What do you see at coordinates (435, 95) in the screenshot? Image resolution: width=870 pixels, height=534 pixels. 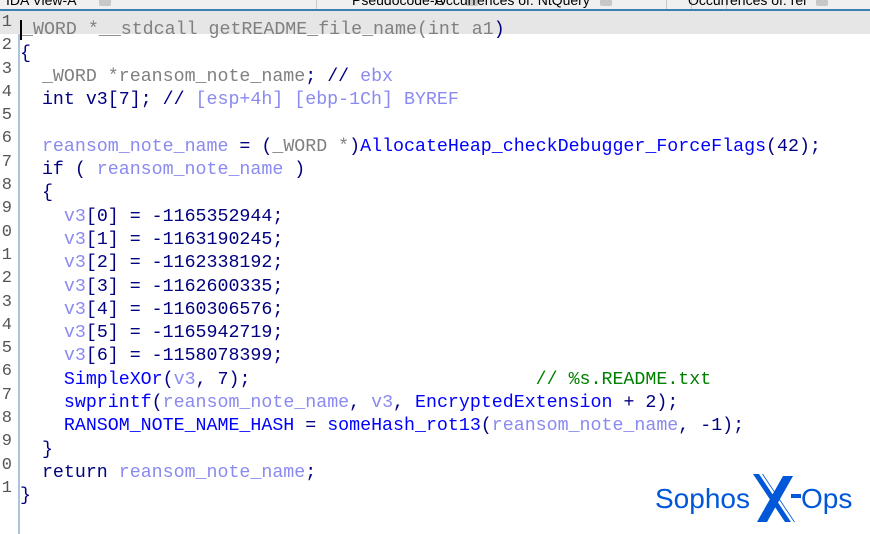 I see `code-line: 4 int v3[7]; // [esp+4h] [ebp-1Ch] BYREF` at bounding box center [435, 95].